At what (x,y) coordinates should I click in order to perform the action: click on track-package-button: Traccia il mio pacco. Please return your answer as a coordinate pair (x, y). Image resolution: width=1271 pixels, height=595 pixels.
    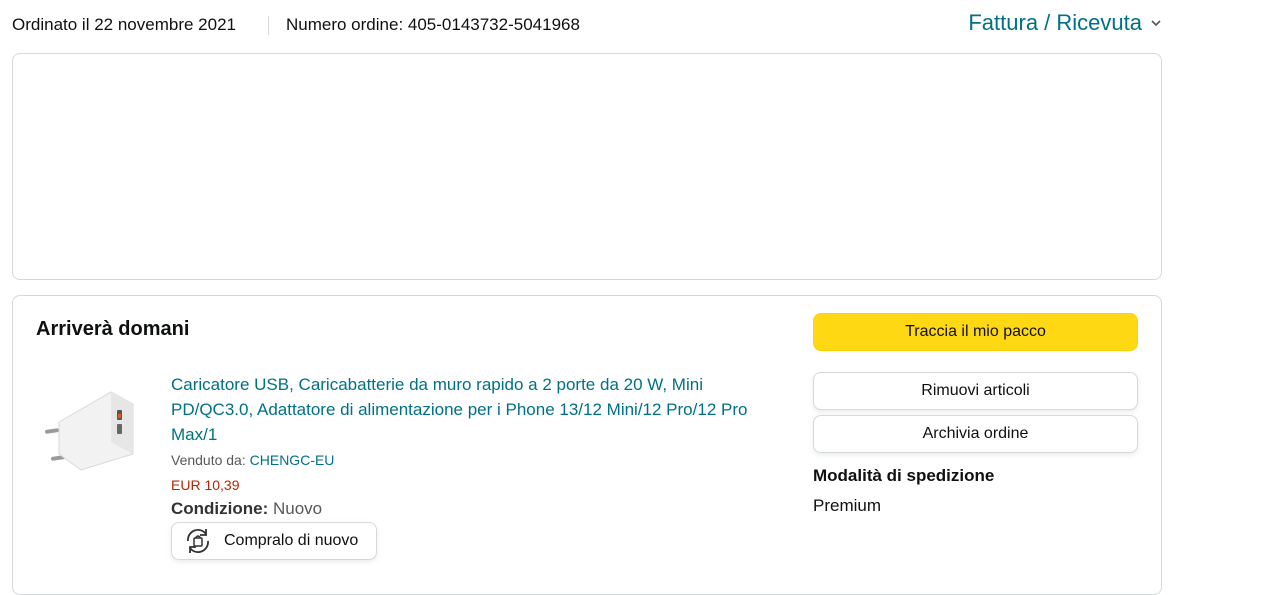
    Looking at the image, I should click on (975, 332).